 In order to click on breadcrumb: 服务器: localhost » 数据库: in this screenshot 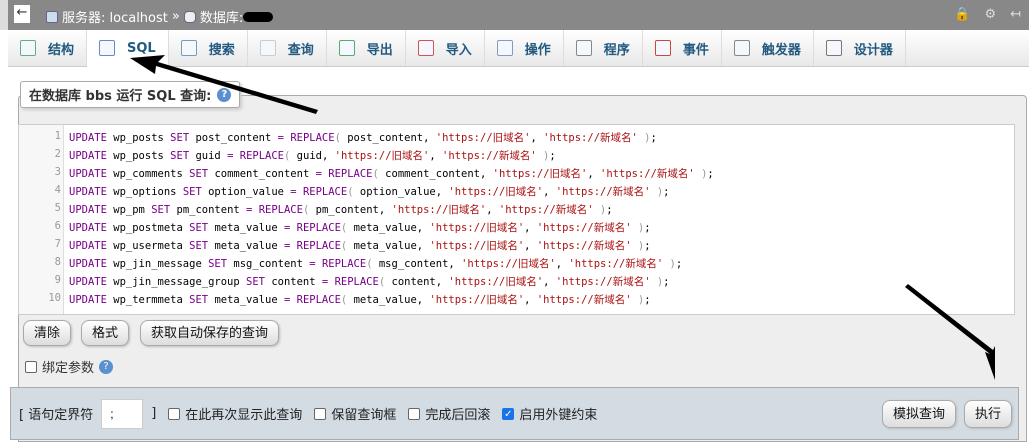, I will do `click(160, 16)`.